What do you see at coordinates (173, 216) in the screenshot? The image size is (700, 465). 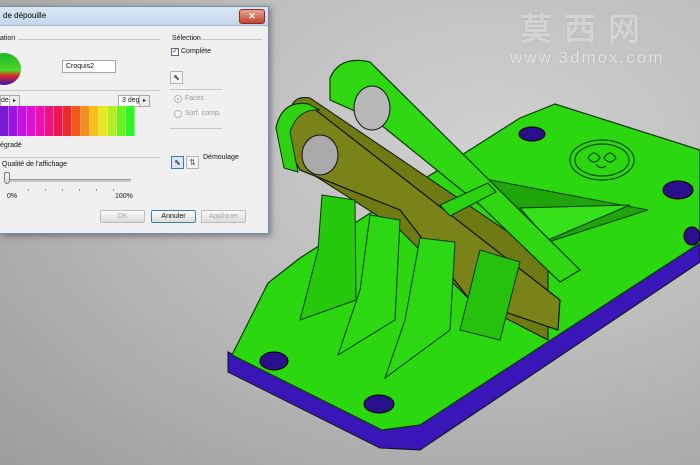 I see `cancel-button: Annuler` at bounding box center [173, 216].